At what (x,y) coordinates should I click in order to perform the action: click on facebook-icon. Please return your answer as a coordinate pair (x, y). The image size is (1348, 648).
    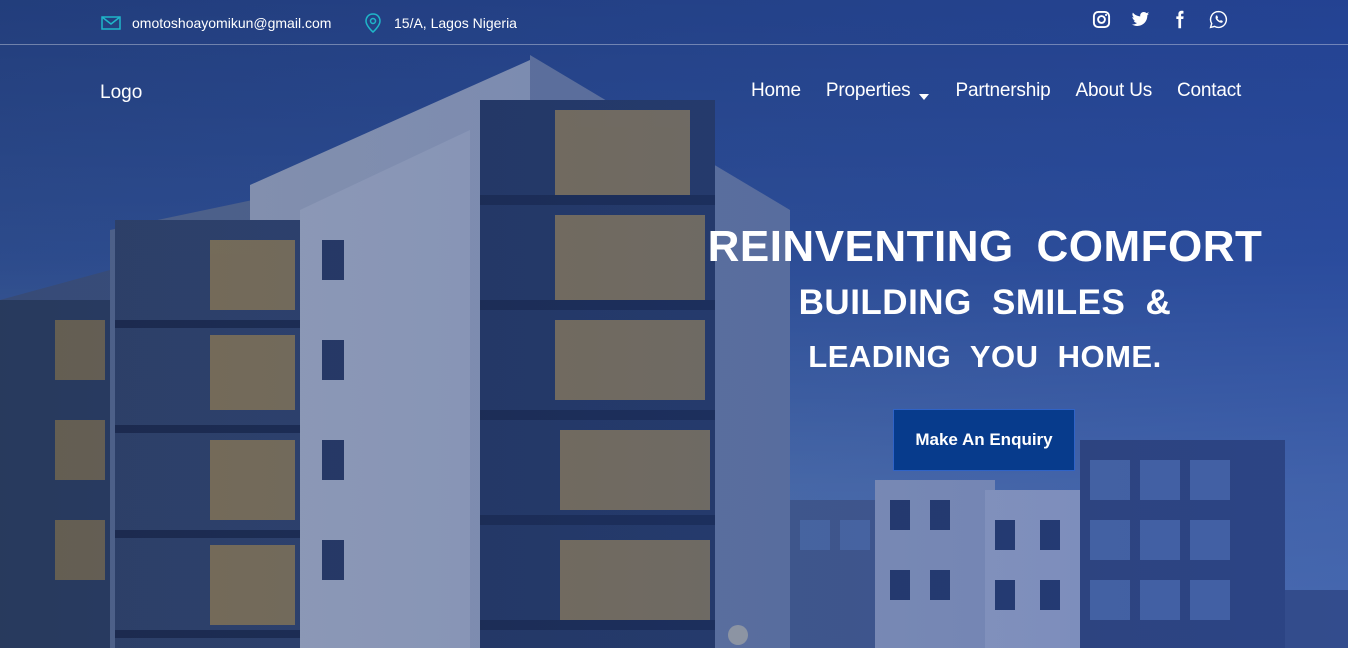
    Looking at the image, I should click on (1179, 19).